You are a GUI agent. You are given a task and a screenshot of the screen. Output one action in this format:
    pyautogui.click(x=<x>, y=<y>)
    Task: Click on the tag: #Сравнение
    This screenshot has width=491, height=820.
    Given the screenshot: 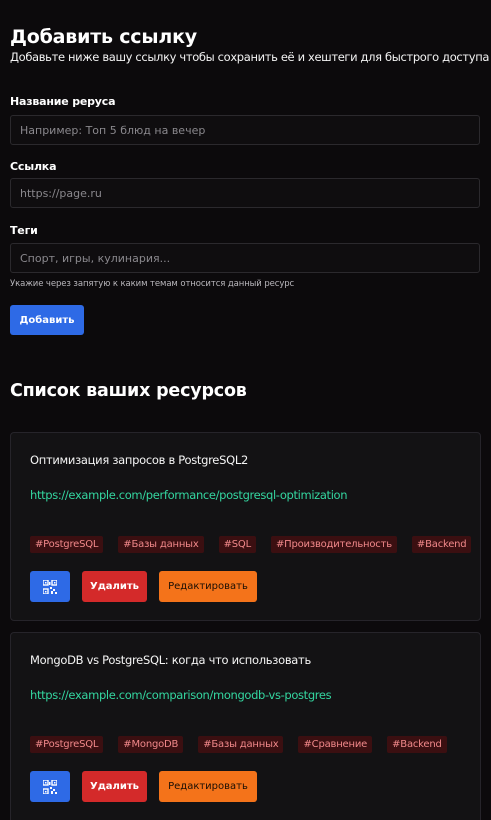 What is the action you would take?
    pyautogui.click(x=335, y=744)
    